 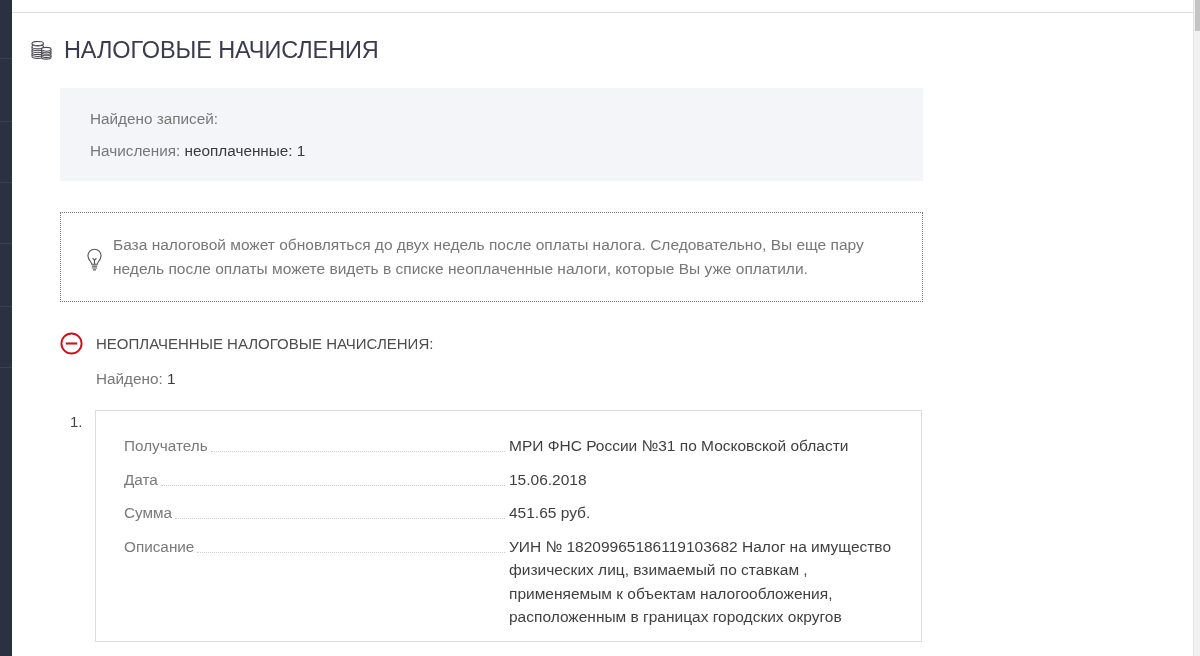 I want to click on field-label: Дата, so click(x=141, y=479).